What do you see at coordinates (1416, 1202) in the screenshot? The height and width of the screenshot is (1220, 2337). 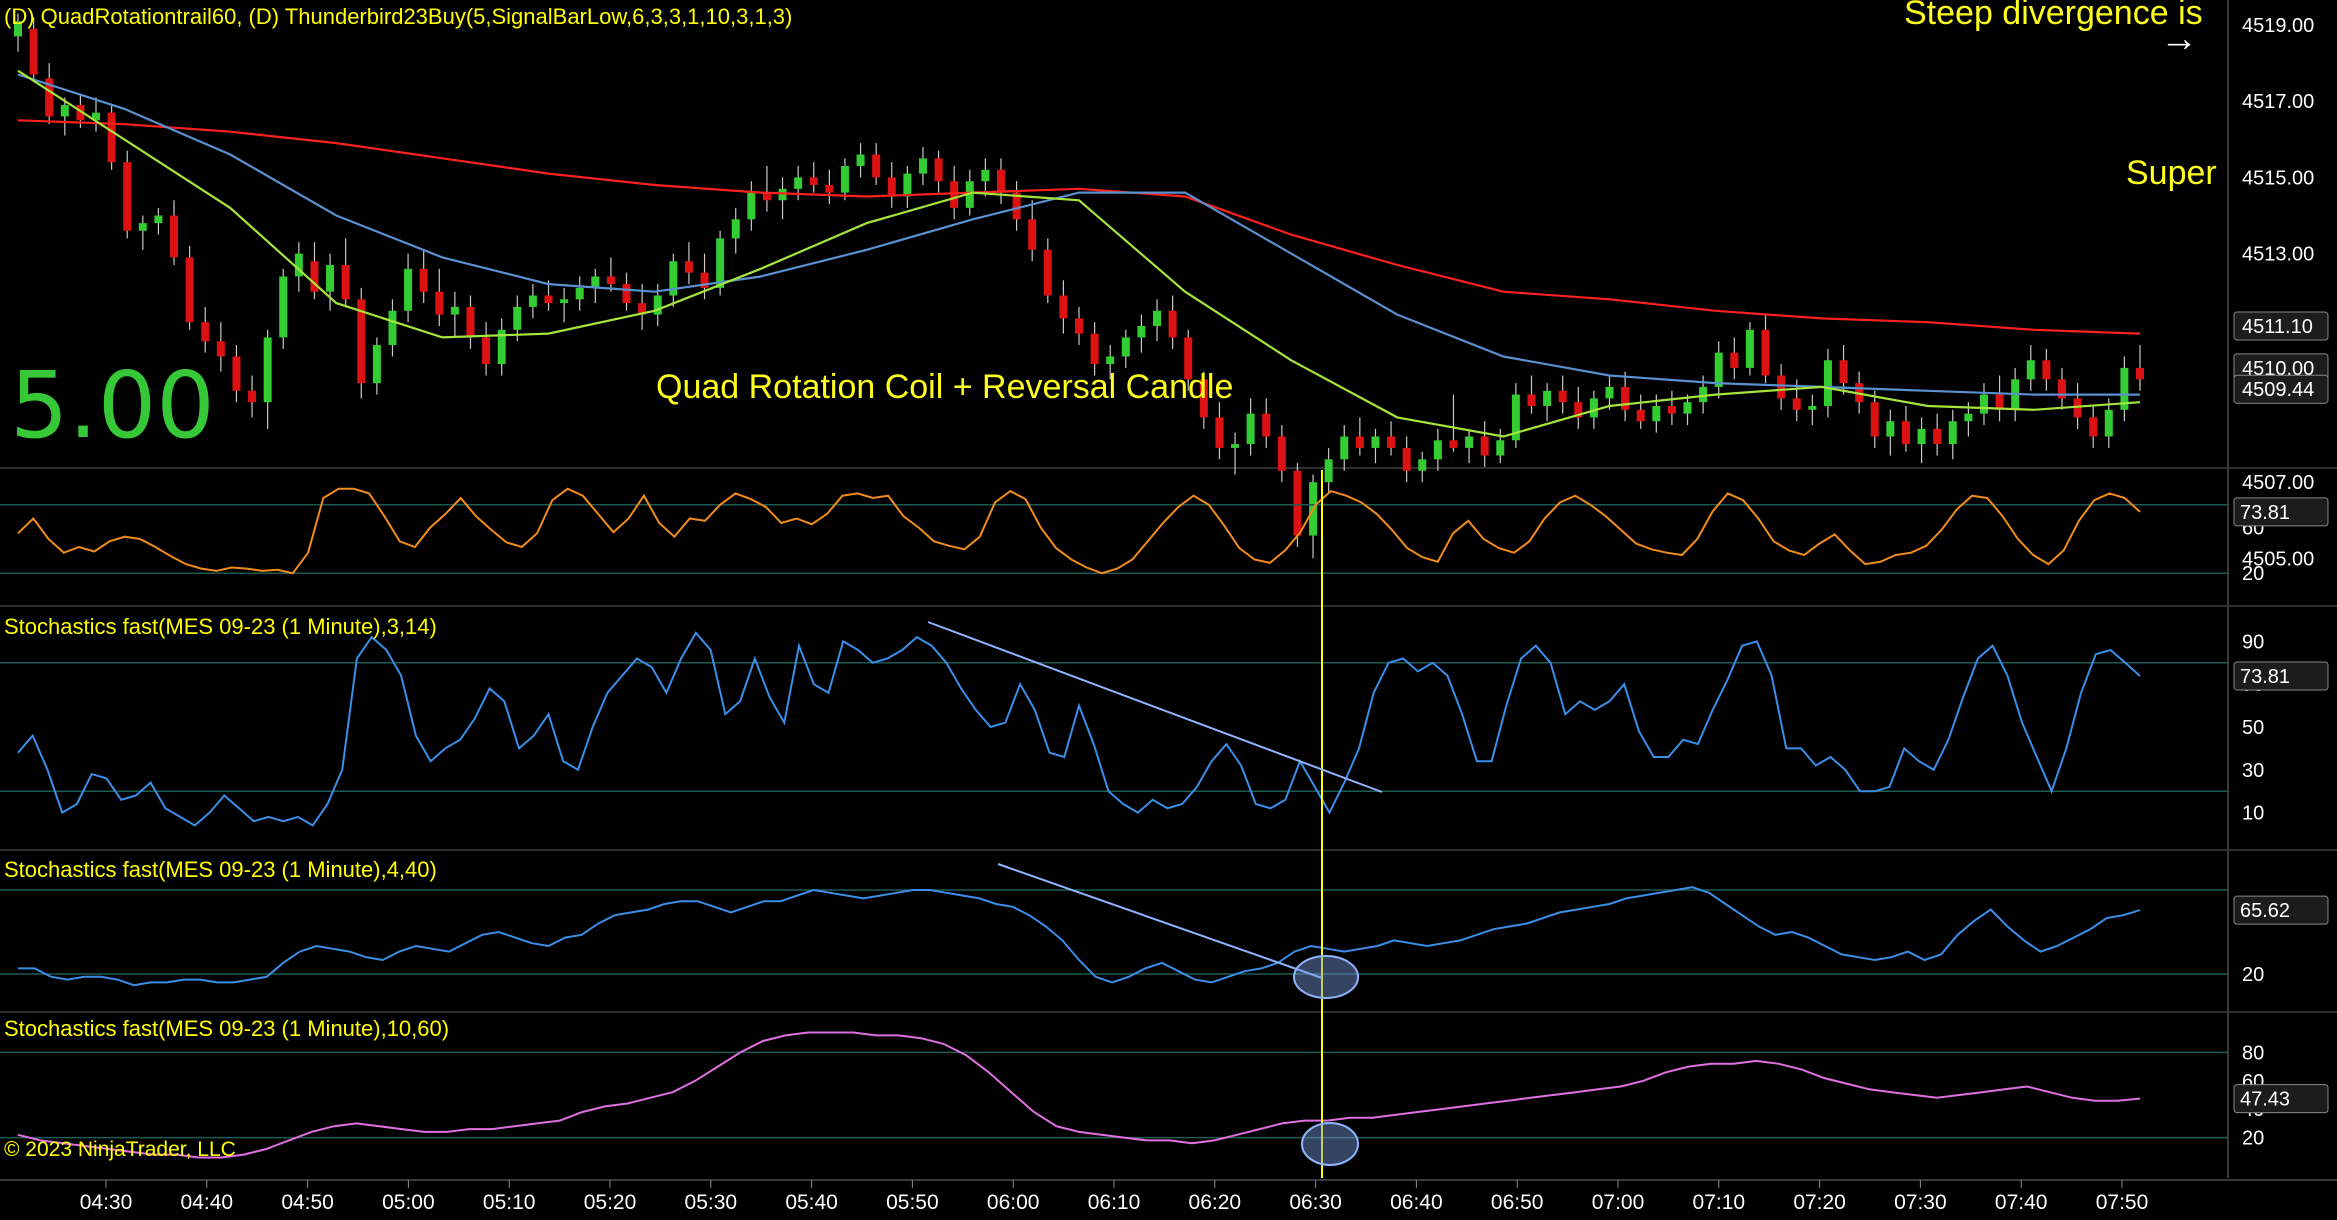 I see `time-tick-label: 06:40` at bounding box center [1416, 1202].